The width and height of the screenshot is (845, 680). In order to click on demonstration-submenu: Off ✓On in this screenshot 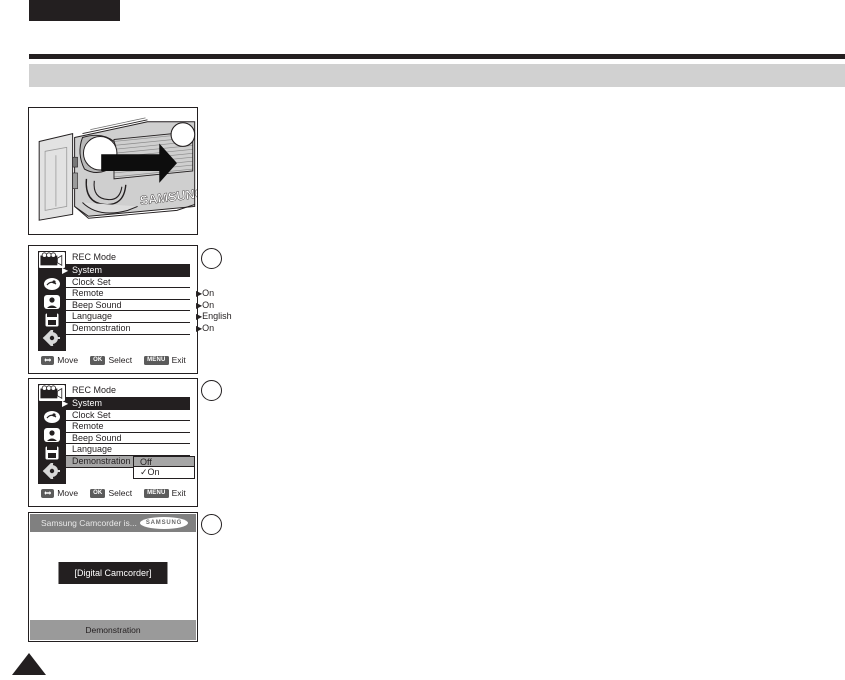, I will do `click(164, 467)`.